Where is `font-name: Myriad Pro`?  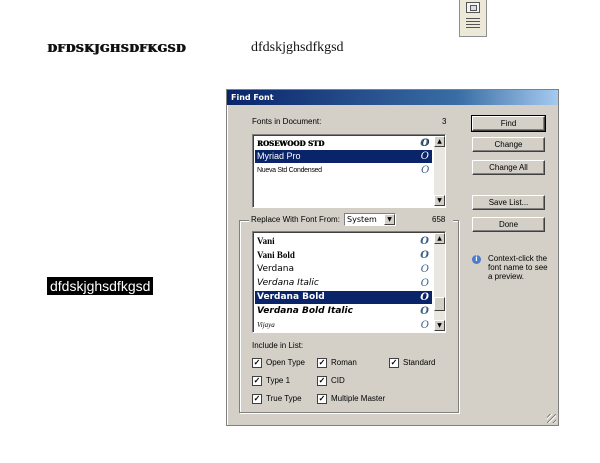 font-name: Myriad Pro is located at coordinates (279, 156).